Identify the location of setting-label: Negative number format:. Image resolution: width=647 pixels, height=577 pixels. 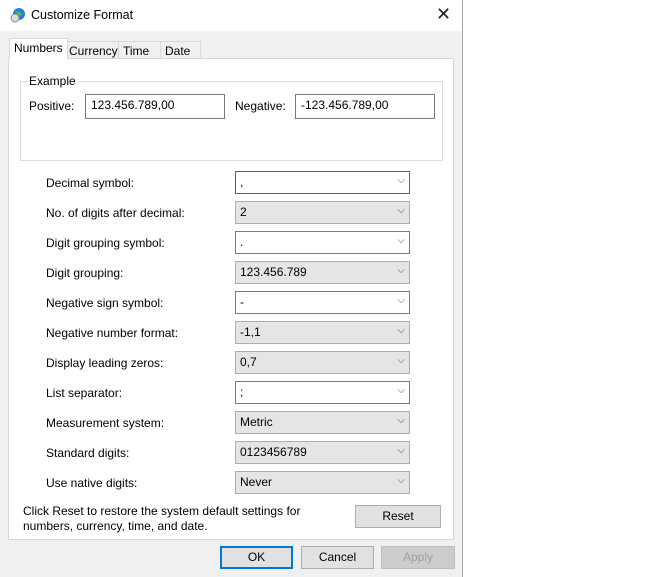
(112, 333).